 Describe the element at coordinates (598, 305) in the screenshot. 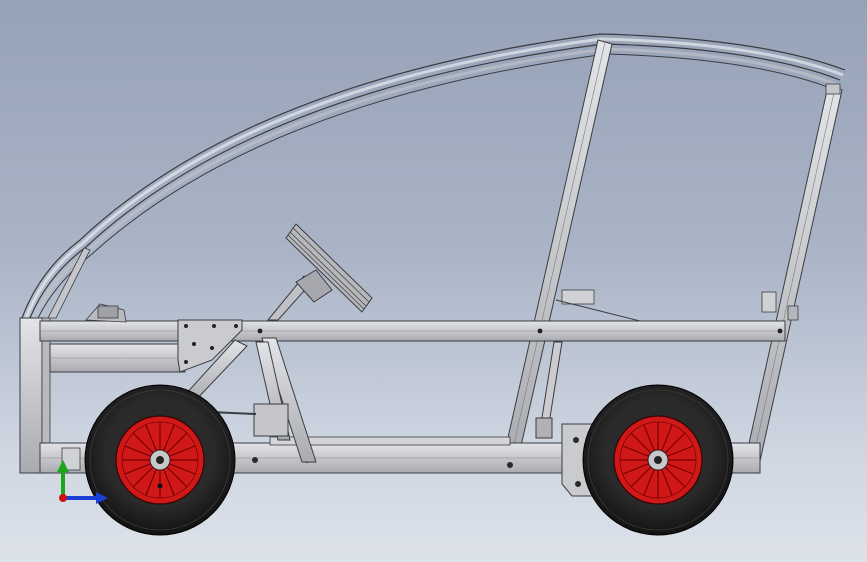

I see `seat-mount-bracket` at that location.